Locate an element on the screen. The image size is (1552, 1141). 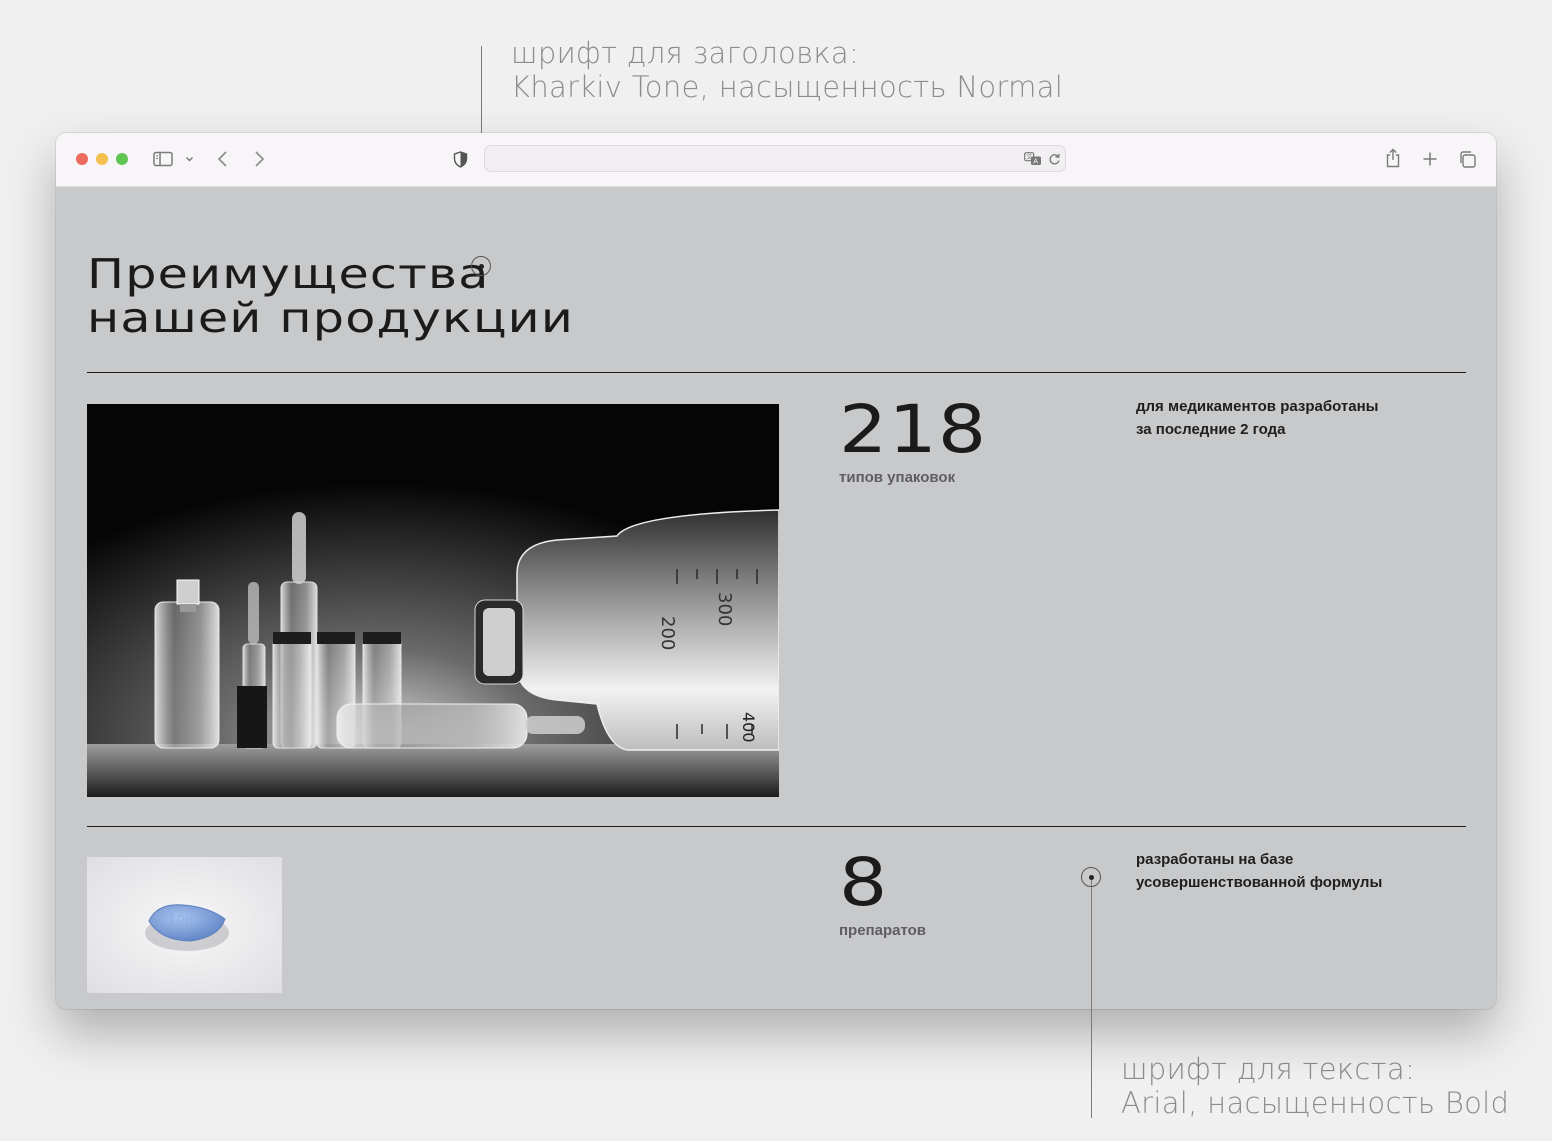
browser-toolbar: 文 A is located at coordinates (776, 160).